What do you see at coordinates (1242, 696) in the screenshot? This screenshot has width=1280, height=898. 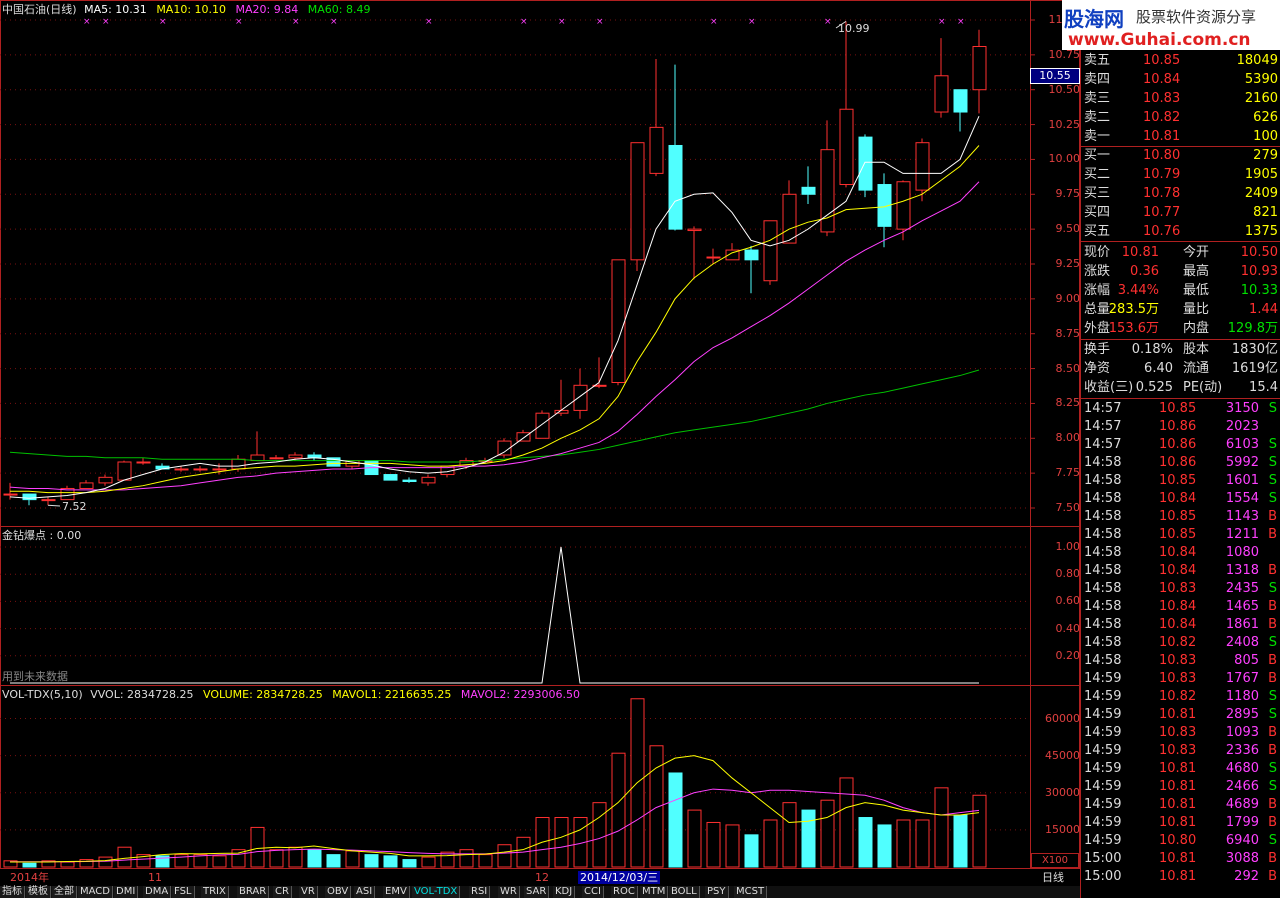 I see `tick-volume: 1180` at bounding box center [1242, 696].